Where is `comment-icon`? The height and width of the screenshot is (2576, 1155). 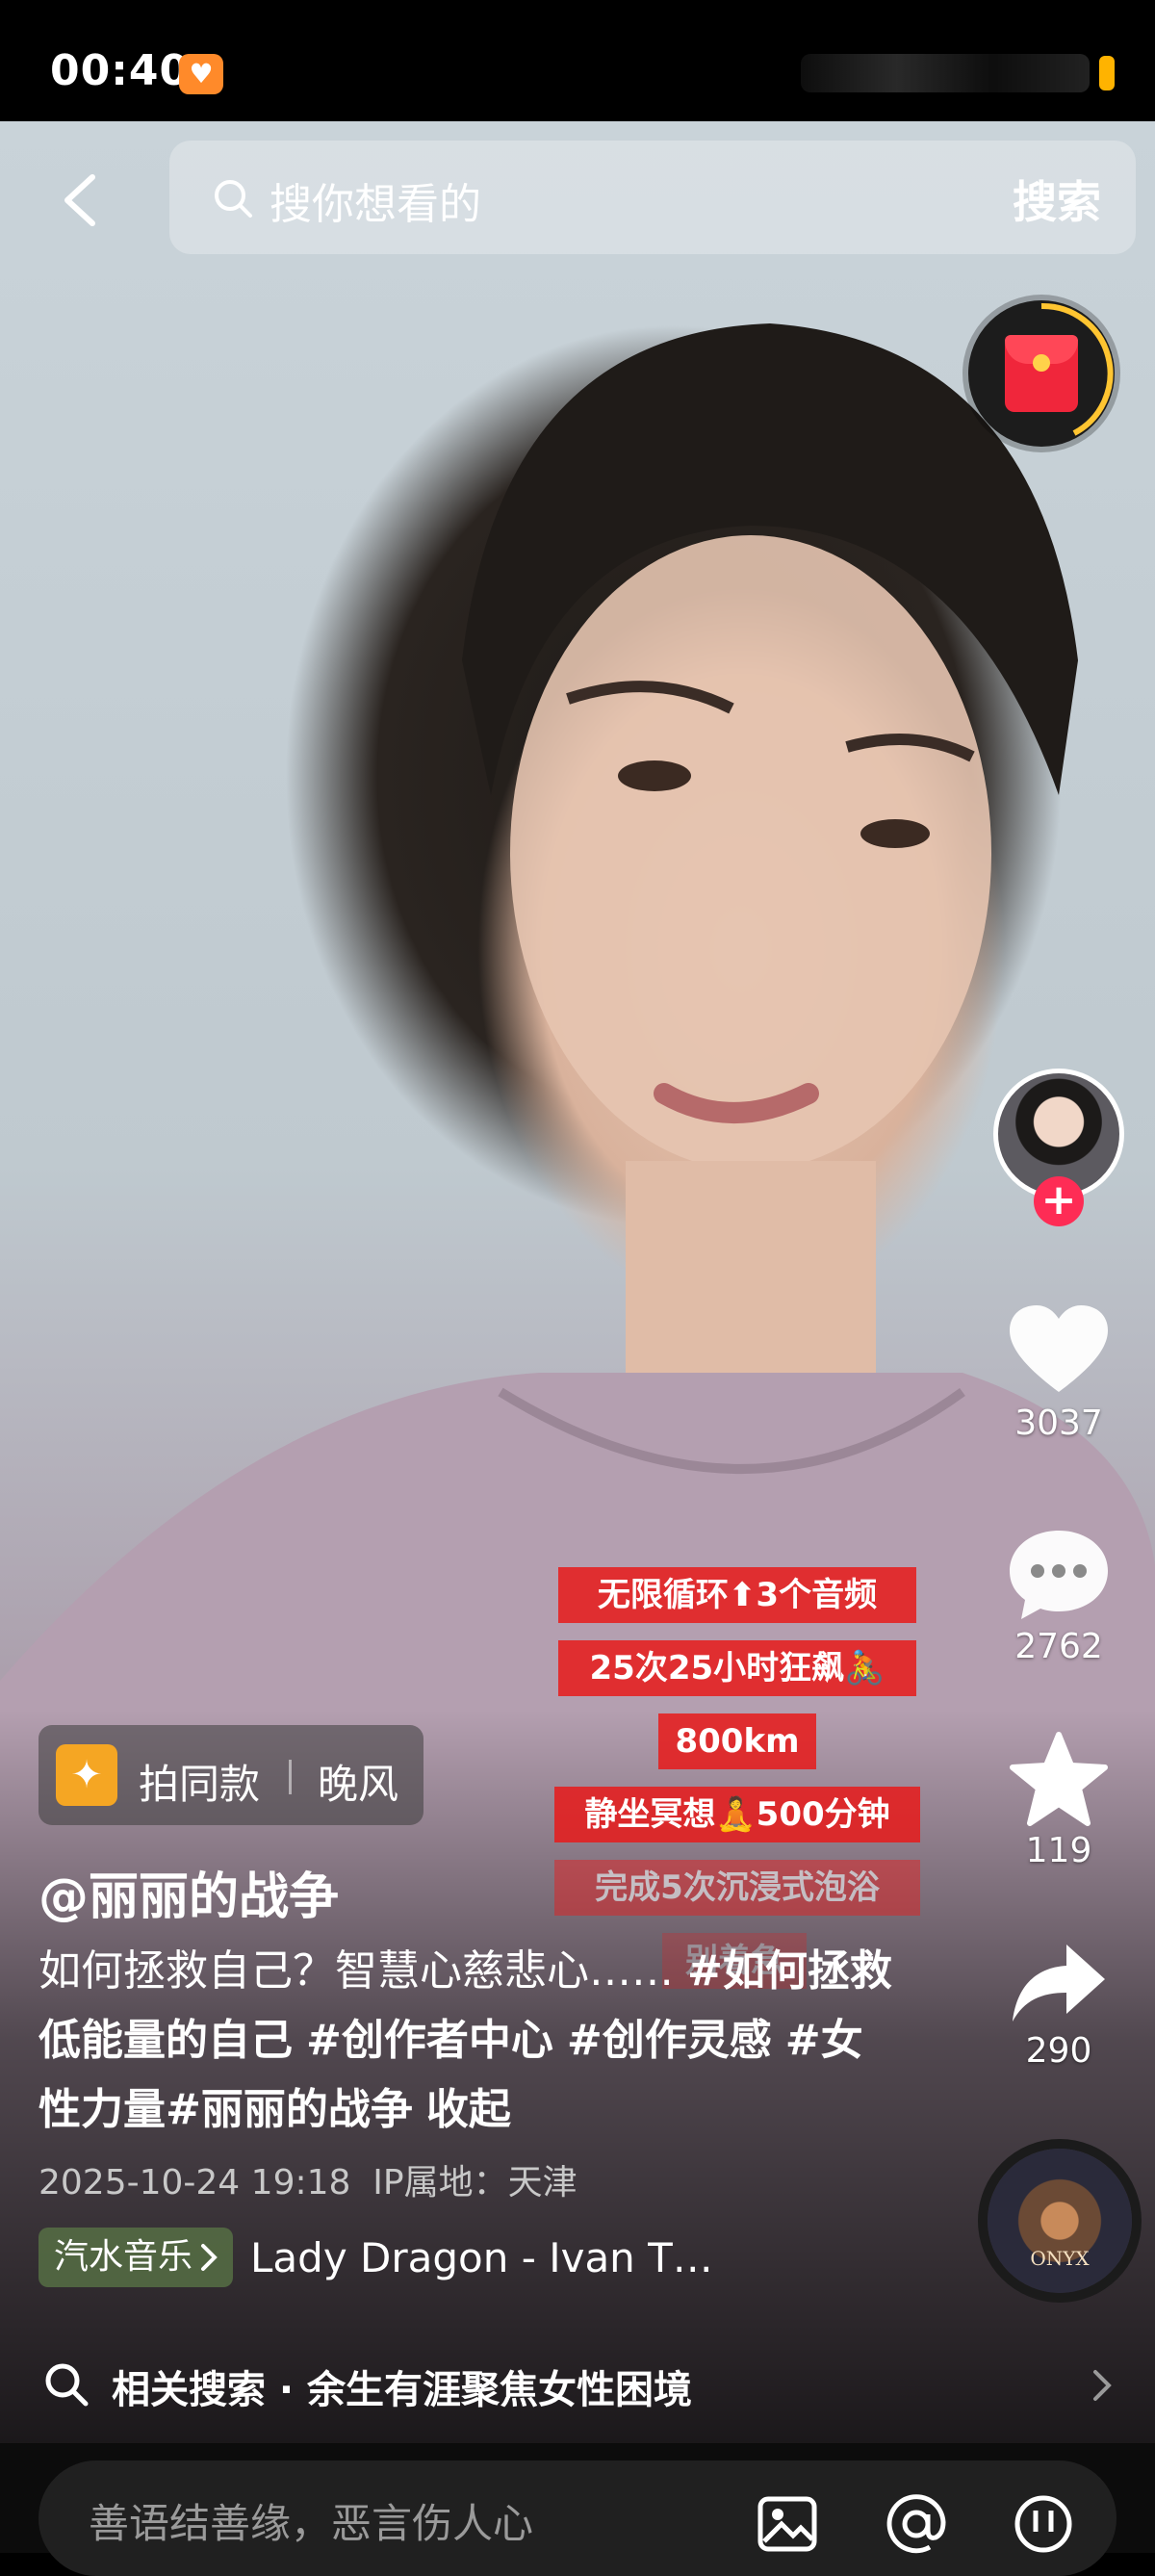 comment-icon is located at coordinates (1059, 1575).